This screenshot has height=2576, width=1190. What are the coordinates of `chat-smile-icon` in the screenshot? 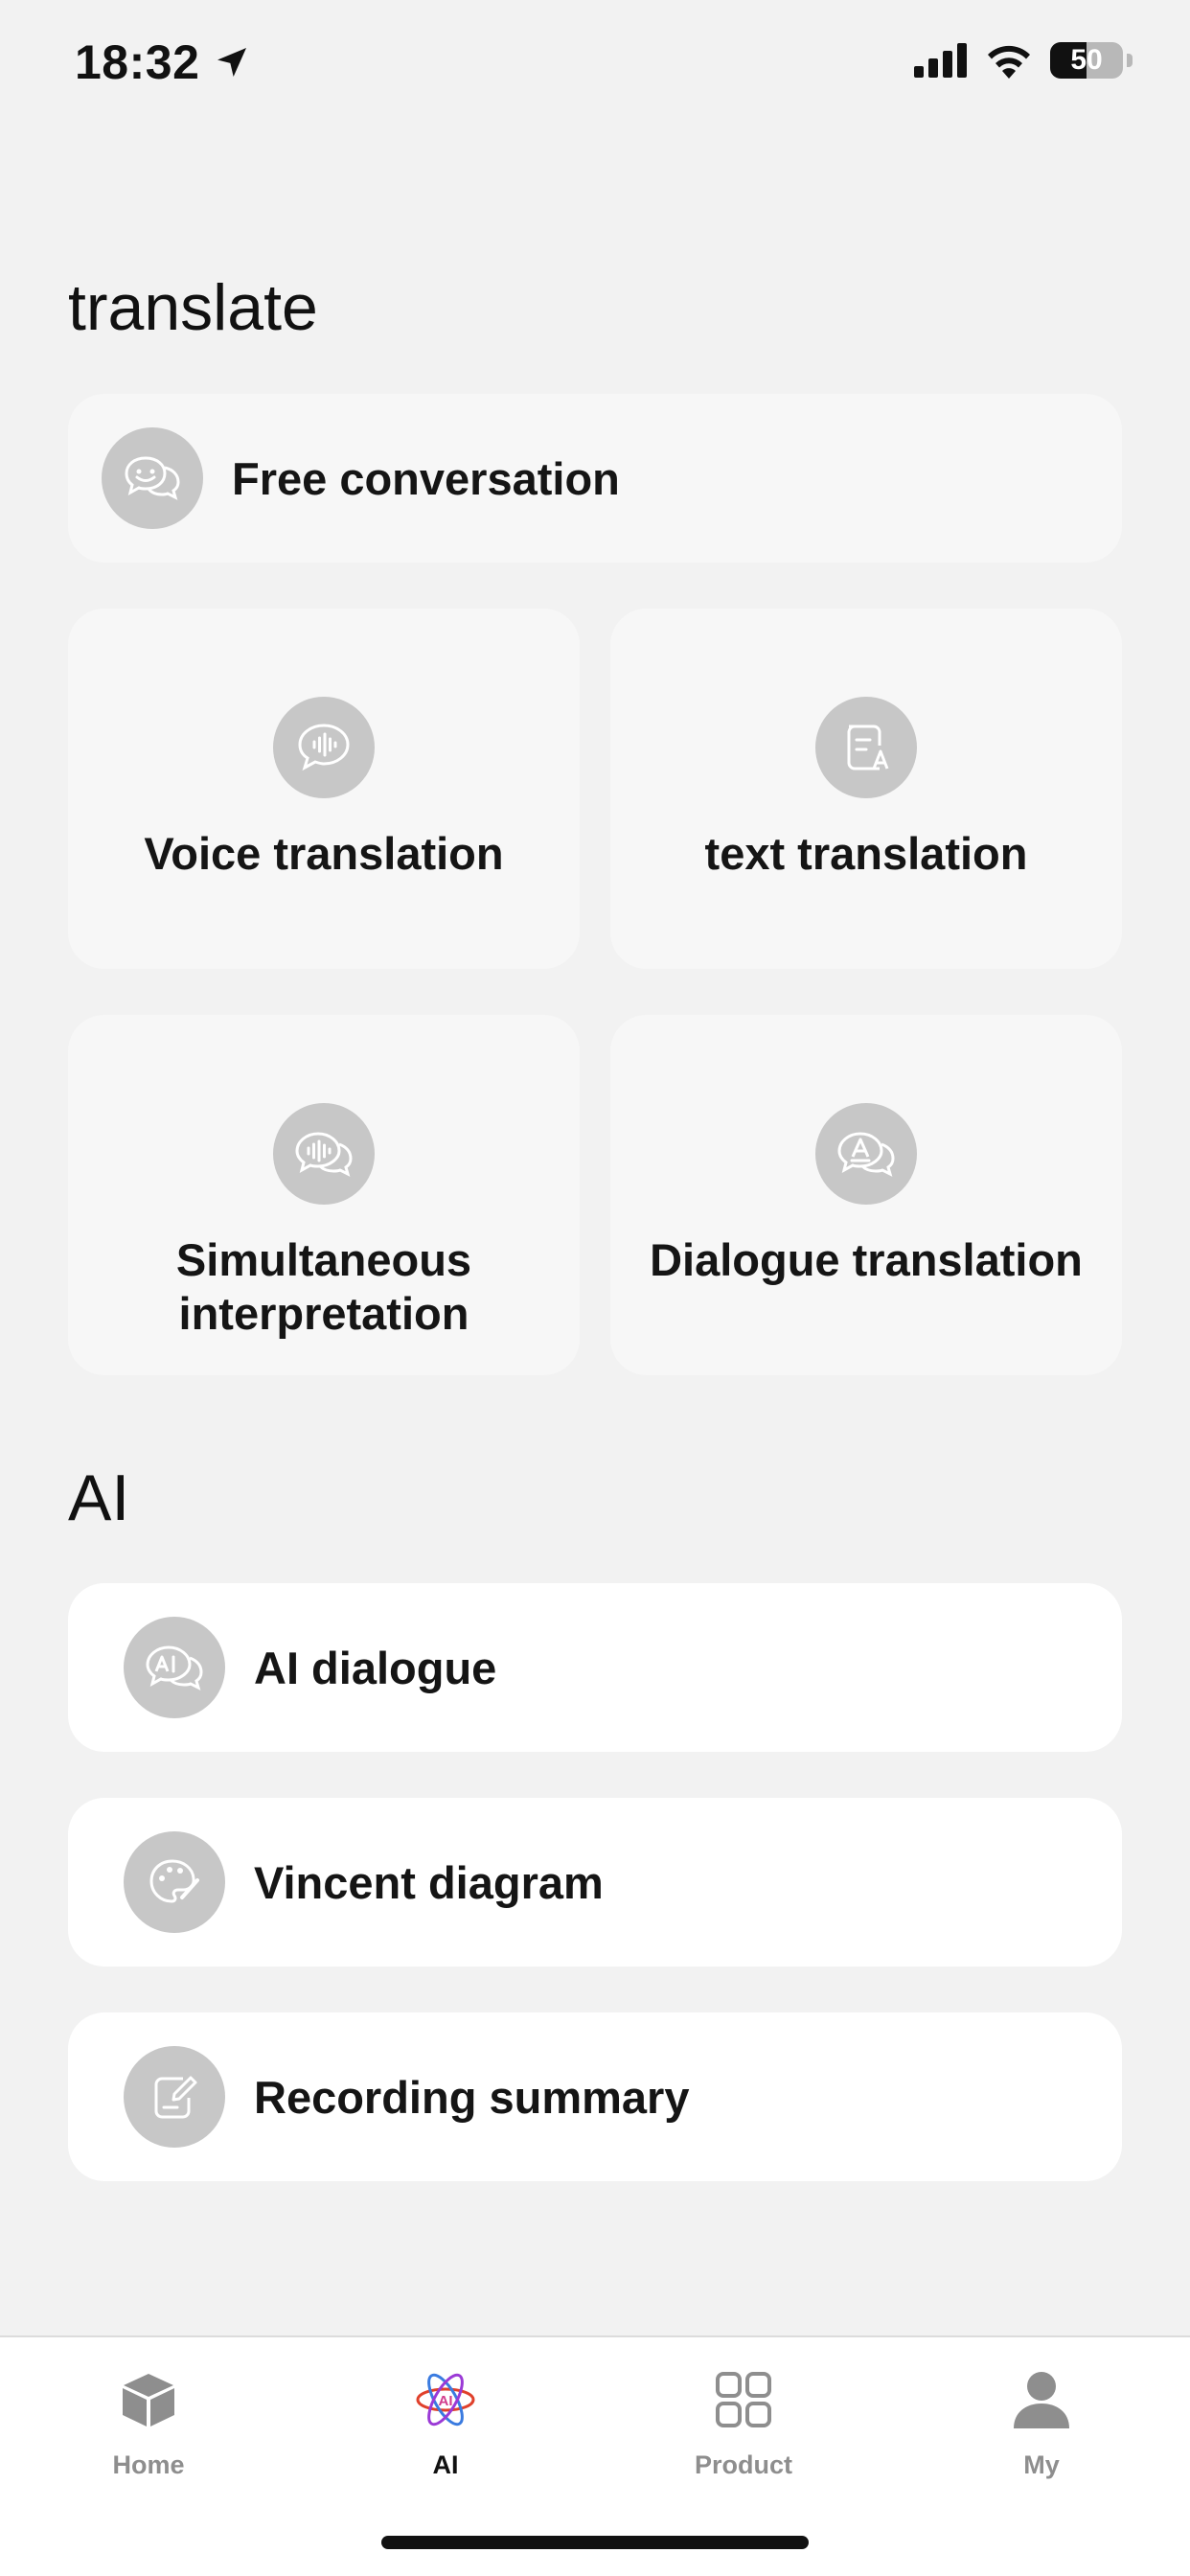 It's located at (152, 478).